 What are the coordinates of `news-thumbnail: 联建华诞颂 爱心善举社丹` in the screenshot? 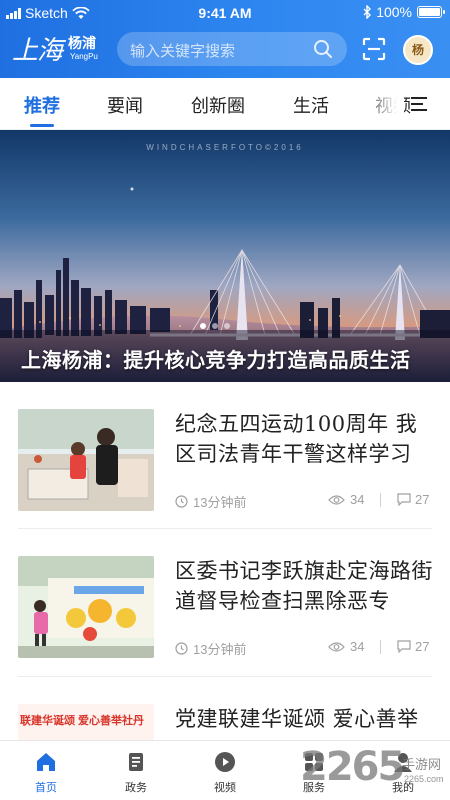 It's located at (86, 722).